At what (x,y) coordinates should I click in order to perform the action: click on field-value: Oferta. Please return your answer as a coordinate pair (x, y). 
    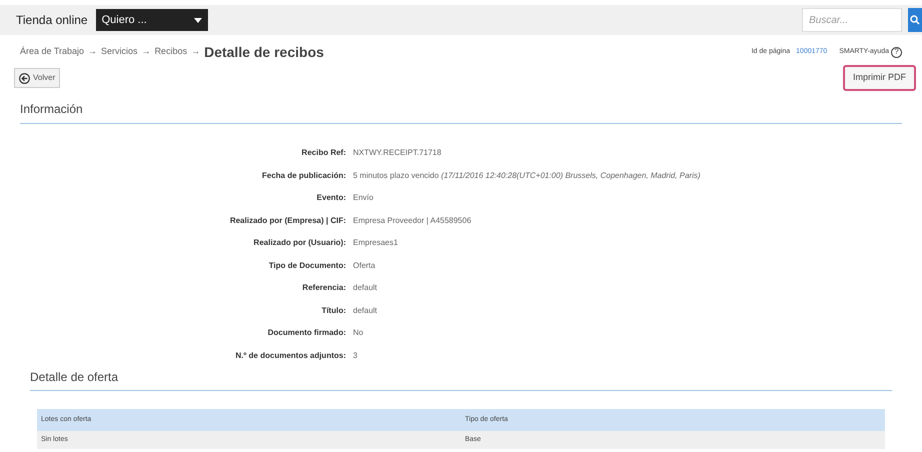
    Looking at the image, I should click on (364, 266).